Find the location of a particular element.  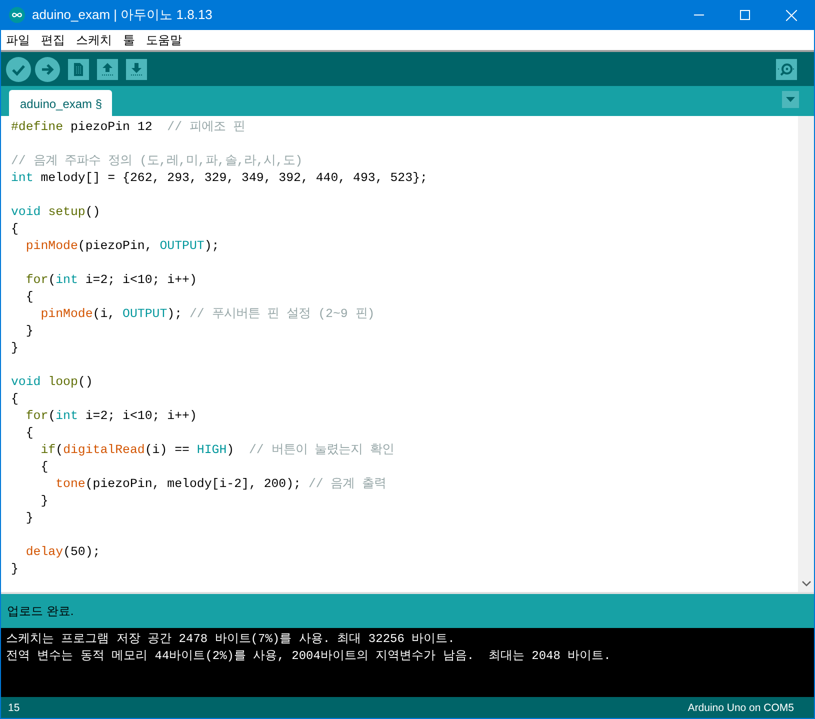

maximize-icon is located at coordinates (745, 15).